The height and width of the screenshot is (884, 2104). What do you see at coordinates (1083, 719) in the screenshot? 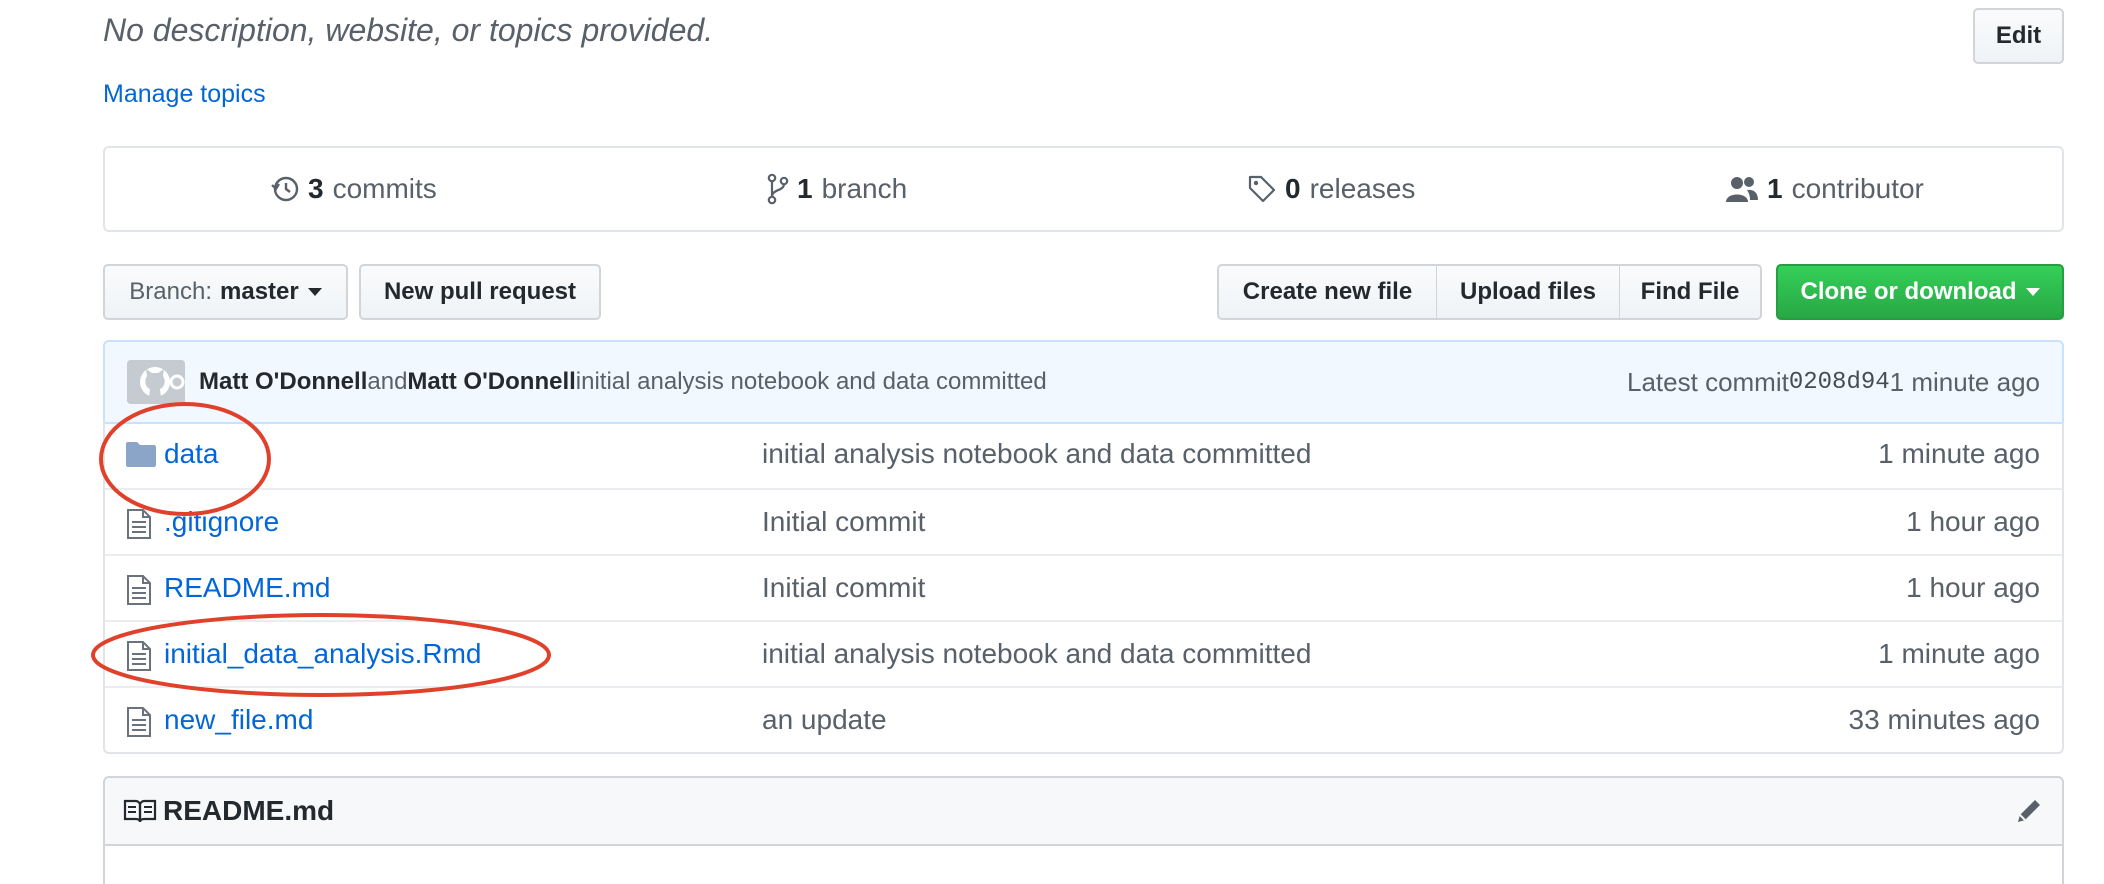
I see `file-row-new-file: new_file.md an update 33 minutes ago` at bounding box center [1083, 719].